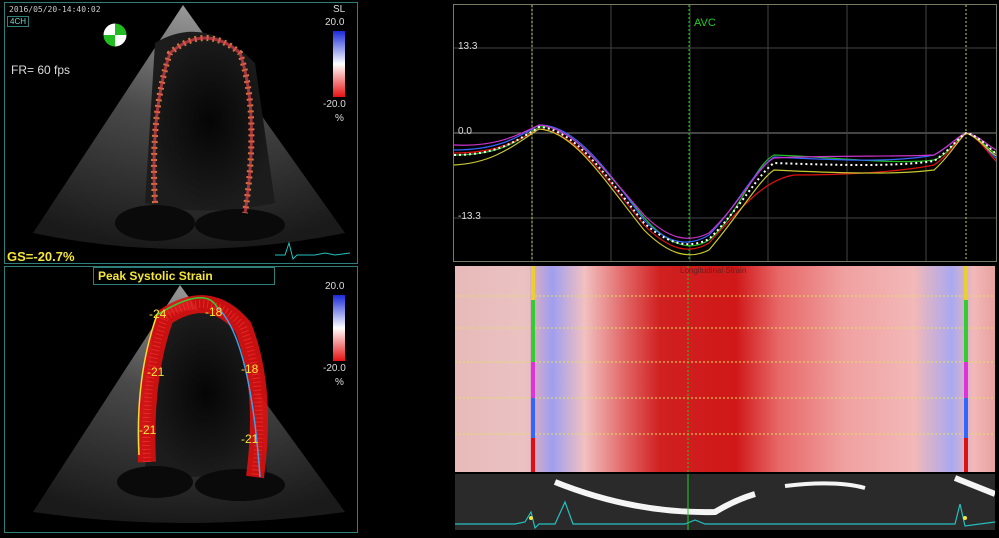  What do you see at coordinates (313, 250) in the screenshot?
I see `ecg-trace` at bounding box center [313, 250].